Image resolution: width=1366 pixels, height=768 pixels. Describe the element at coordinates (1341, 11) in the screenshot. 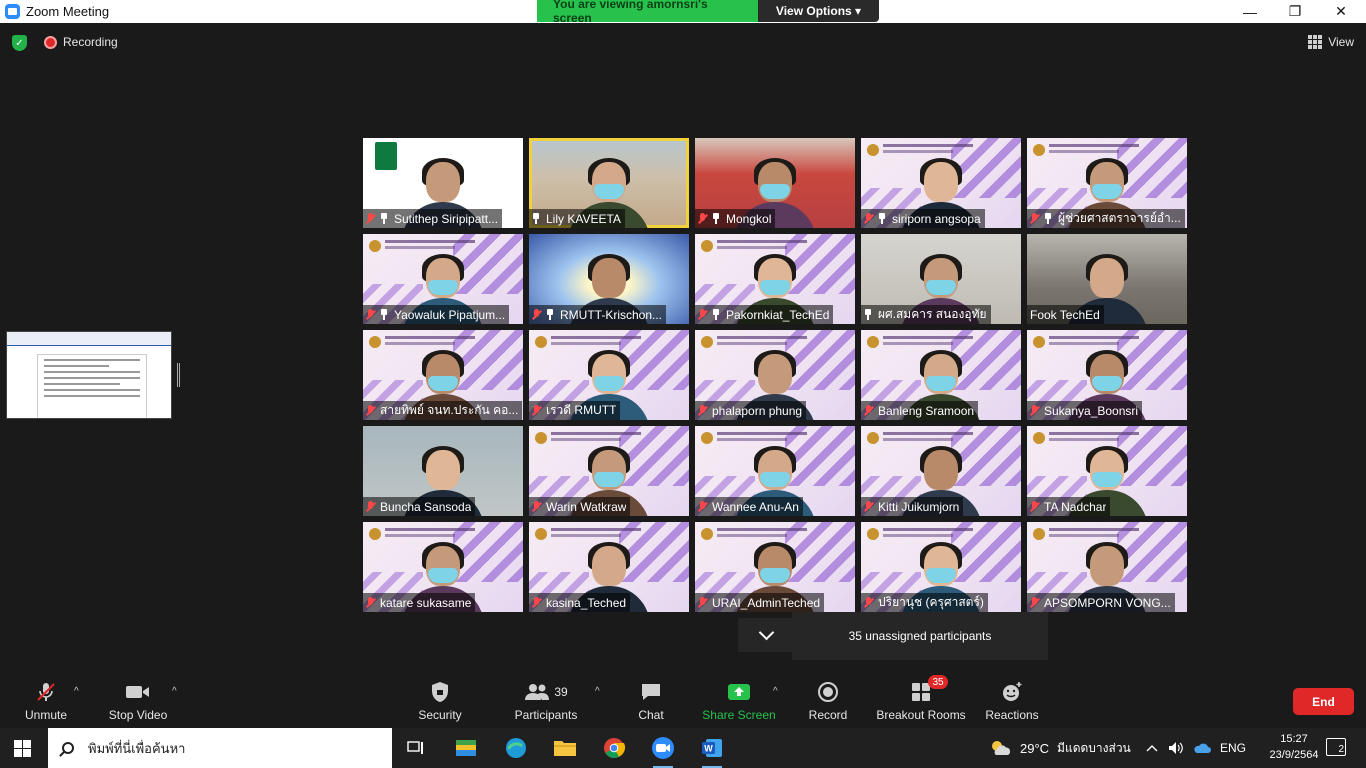

I see `close-button: ✕` at that location.